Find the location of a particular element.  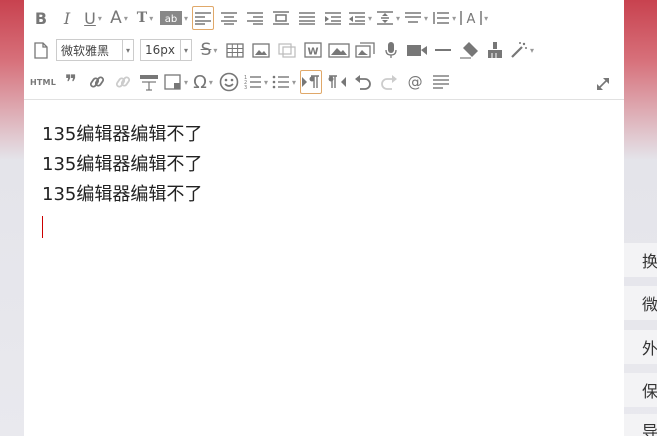

insert-photo-button is located at coordinates (339, 50).